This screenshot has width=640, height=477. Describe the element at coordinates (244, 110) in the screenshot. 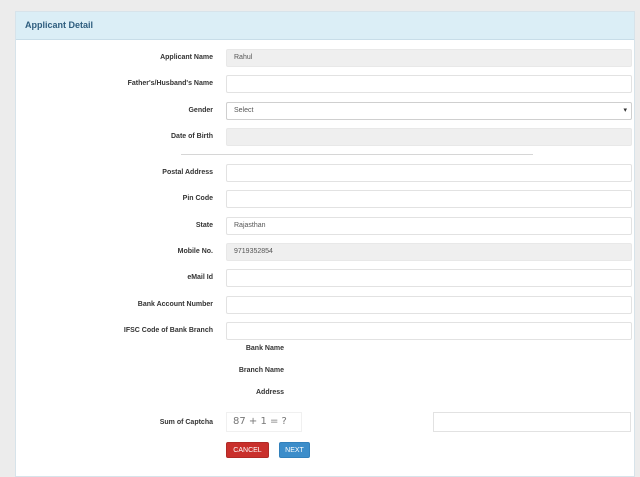

I see `gender-selected-value: Select` at that location.